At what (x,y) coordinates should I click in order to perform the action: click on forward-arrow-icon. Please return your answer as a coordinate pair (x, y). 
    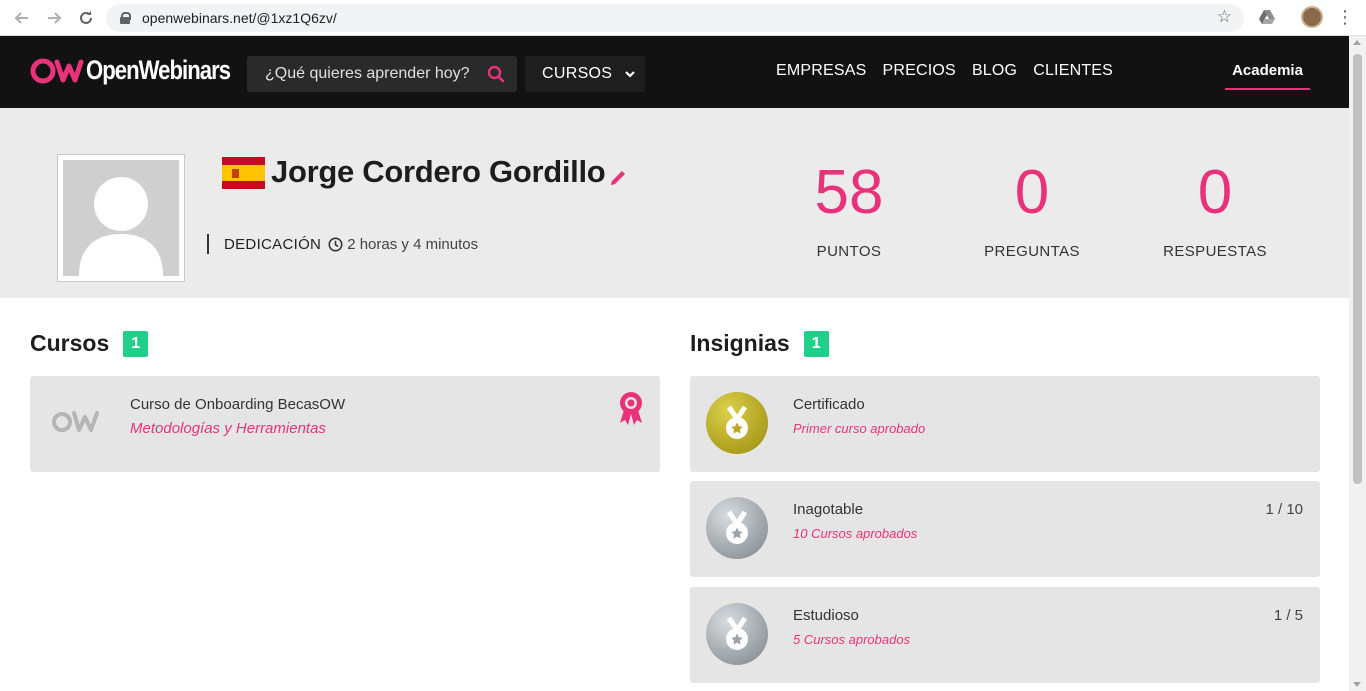
    Looking at the image, I should click on (55, 18).